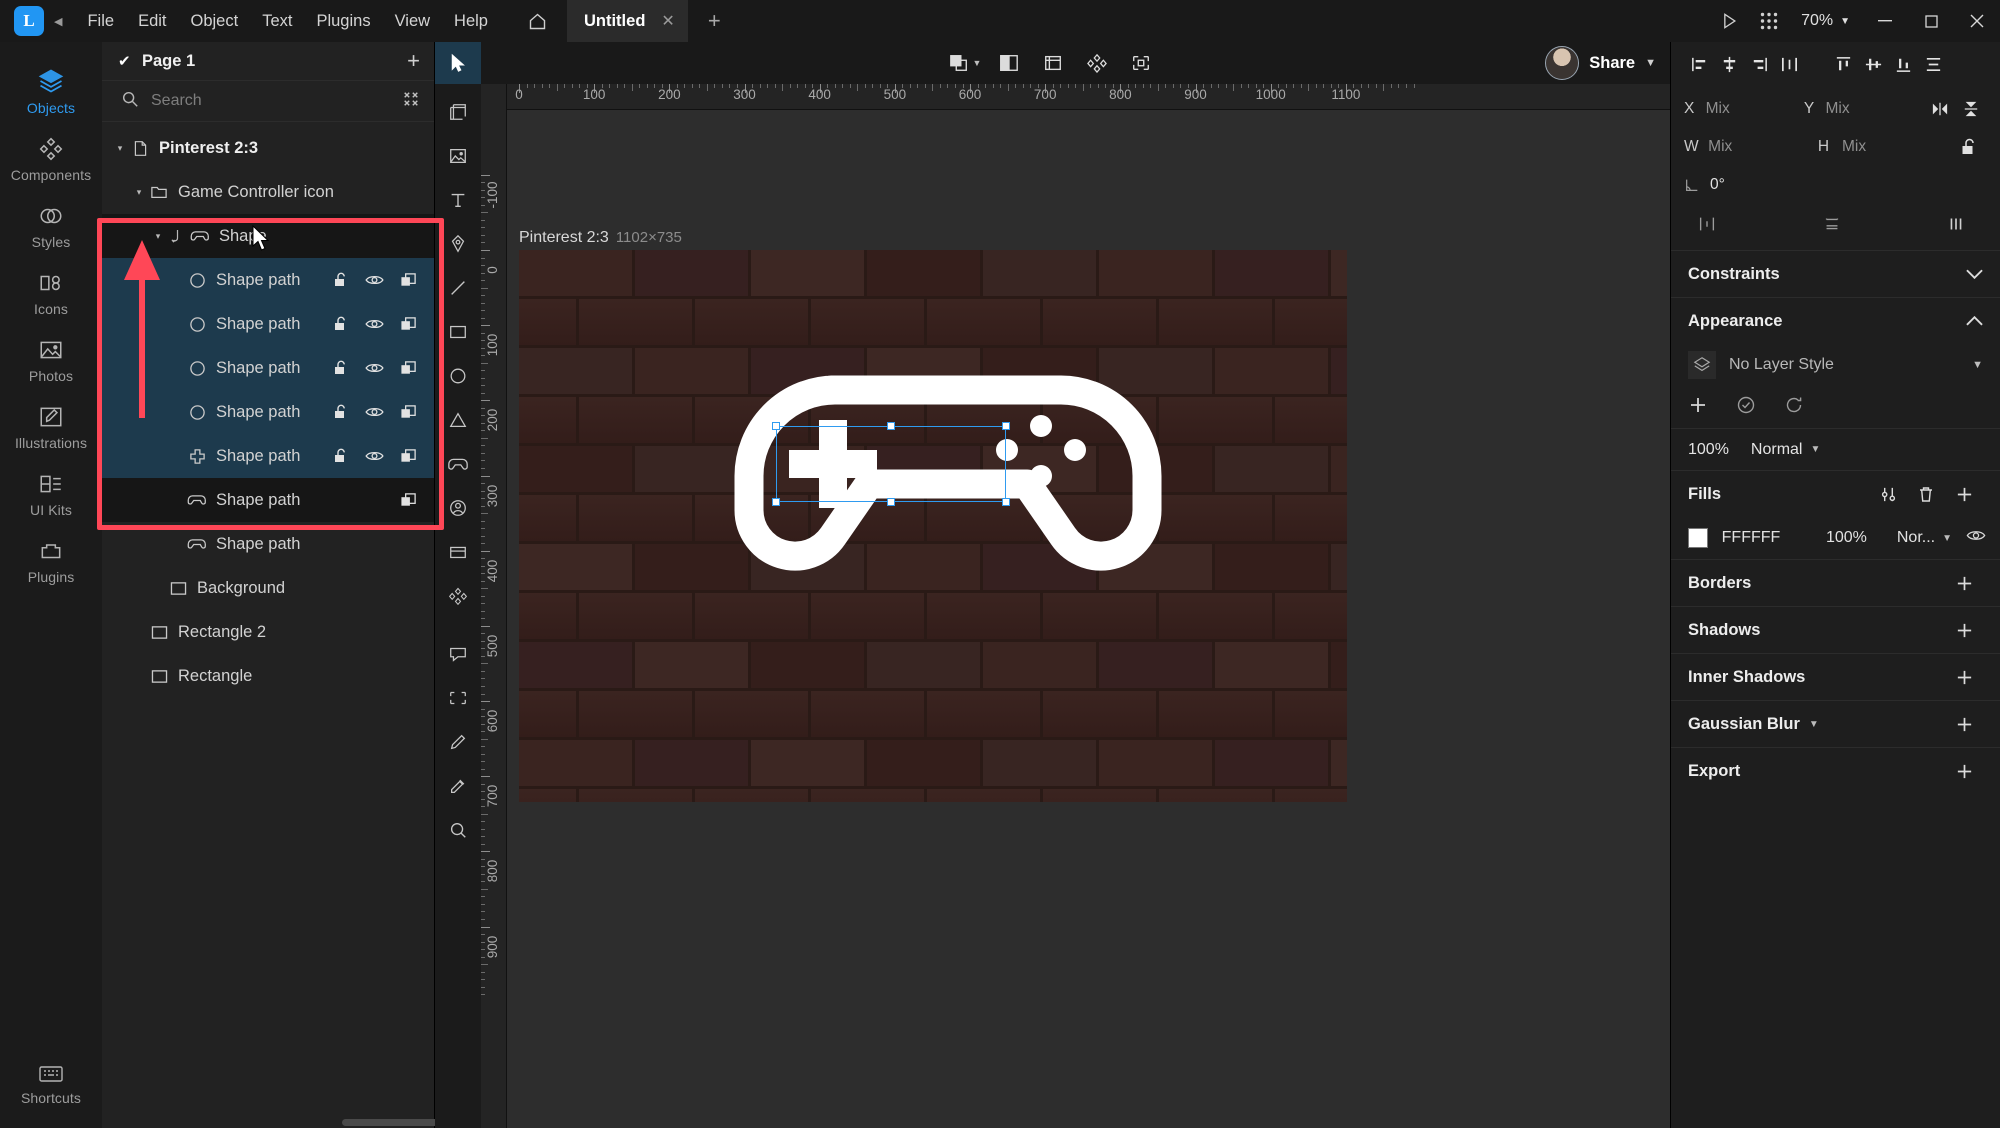  What do you see at coordinates (1835, 771) in the screenshot?
I see `export-header: Export` at bounding box center [1835, 771].